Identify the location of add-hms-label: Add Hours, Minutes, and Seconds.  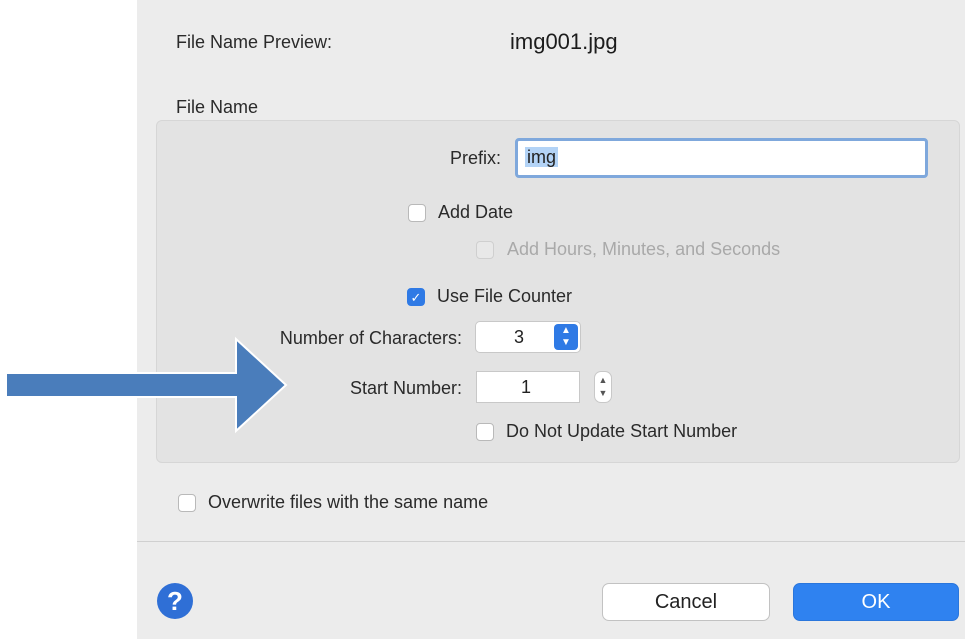
(644, 249).